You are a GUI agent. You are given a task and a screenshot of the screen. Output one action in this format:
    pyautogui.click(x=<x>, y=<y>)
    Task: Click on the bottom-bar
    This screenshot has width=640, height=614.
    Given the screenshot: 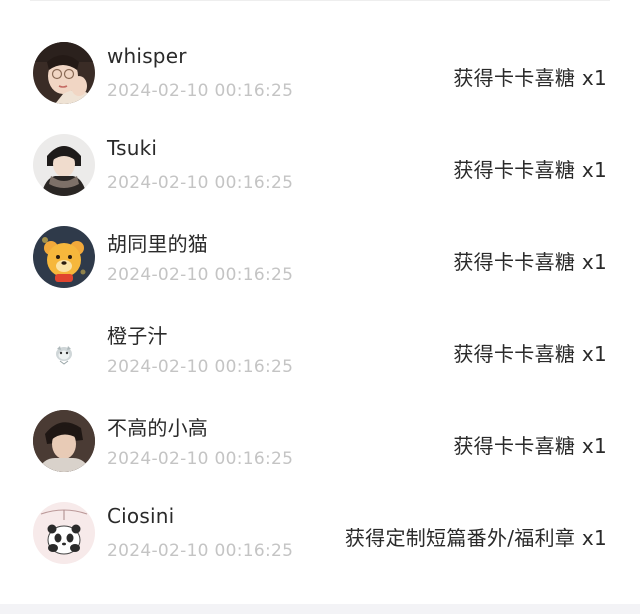 What is the action you would take?
    pyautogui.click(x=320, y=609)
    